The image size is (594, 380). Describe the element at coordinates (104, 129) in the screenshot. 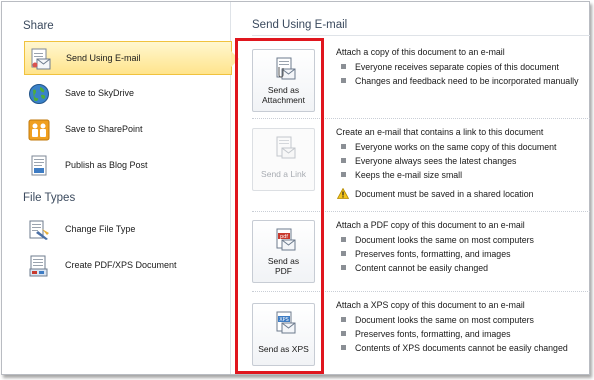

I see `nav-label-save-to-sharepoint: Save to SharePoint` at that location.